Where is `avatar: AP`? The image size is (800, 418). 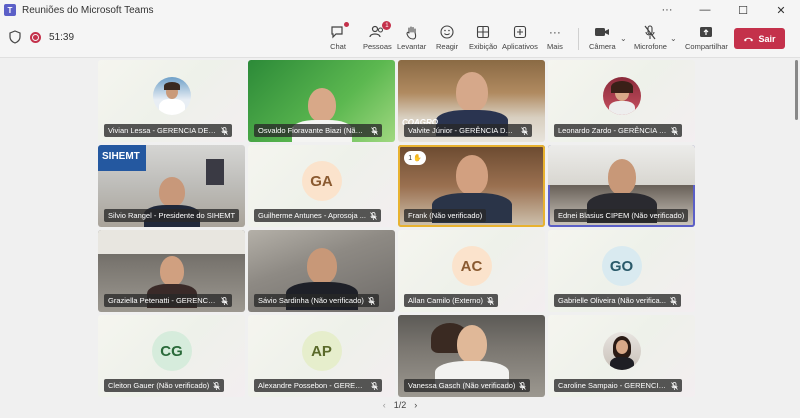 avatar: AP is located at coordinates (321, 351).